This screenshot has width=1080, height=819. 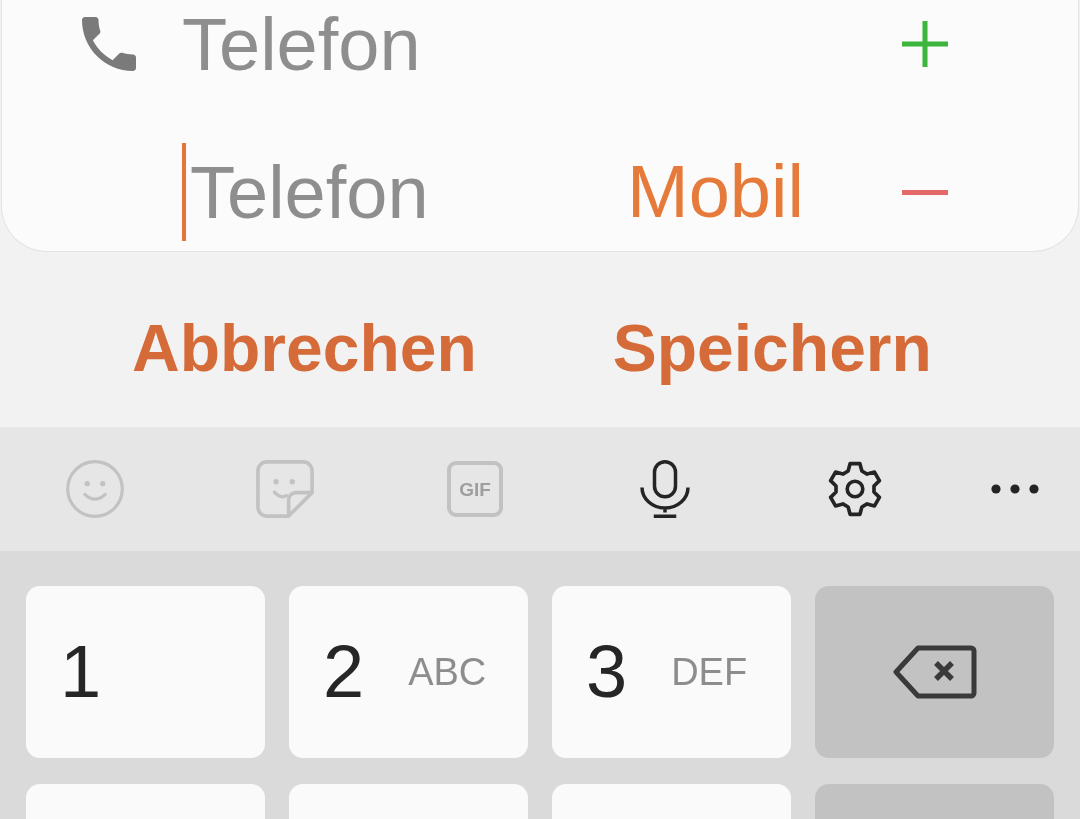 I want to click on cancel-button: Abbrechen, so click(x=304, y=347).